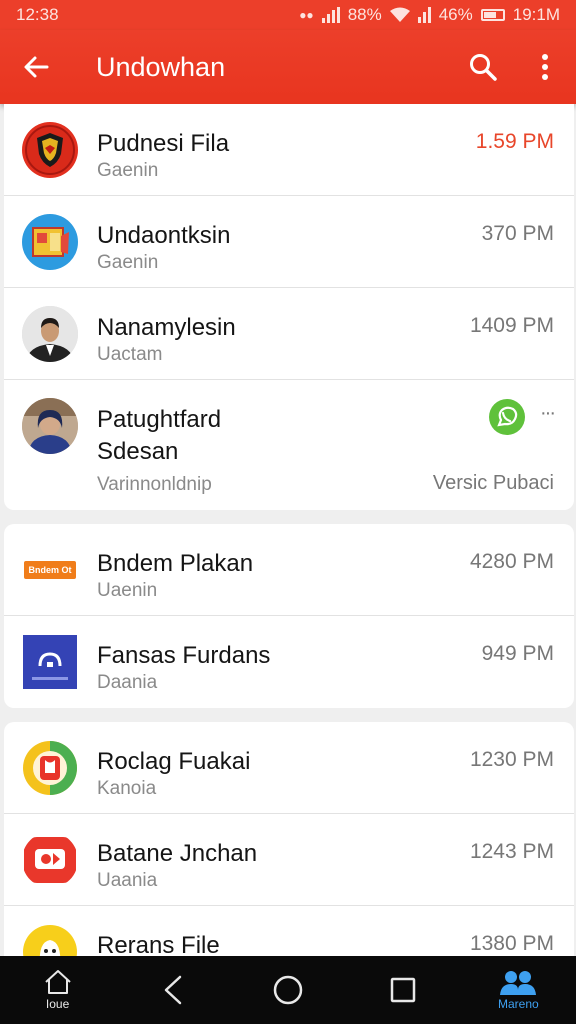 This screenshot has width=576, height=1024. I want to click on recents-button, so click(403, 990).